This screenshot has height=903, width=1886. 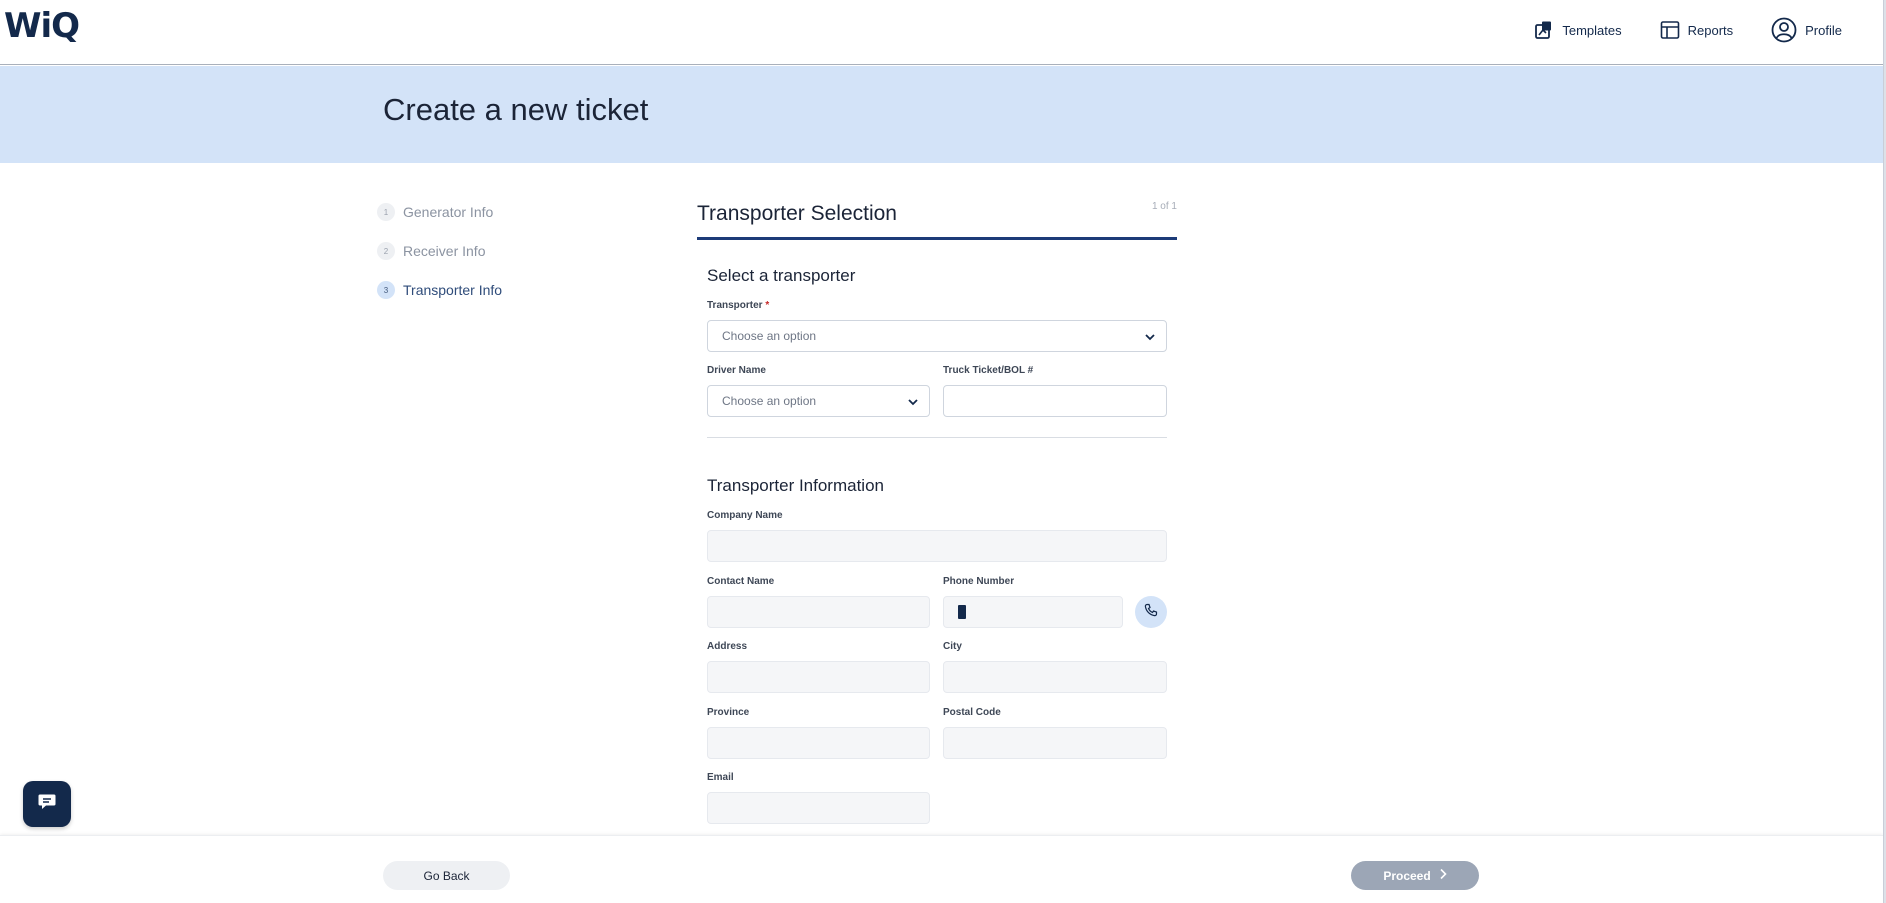 I want to click on go-back-button: Go Back, so click(x=446, y=875).